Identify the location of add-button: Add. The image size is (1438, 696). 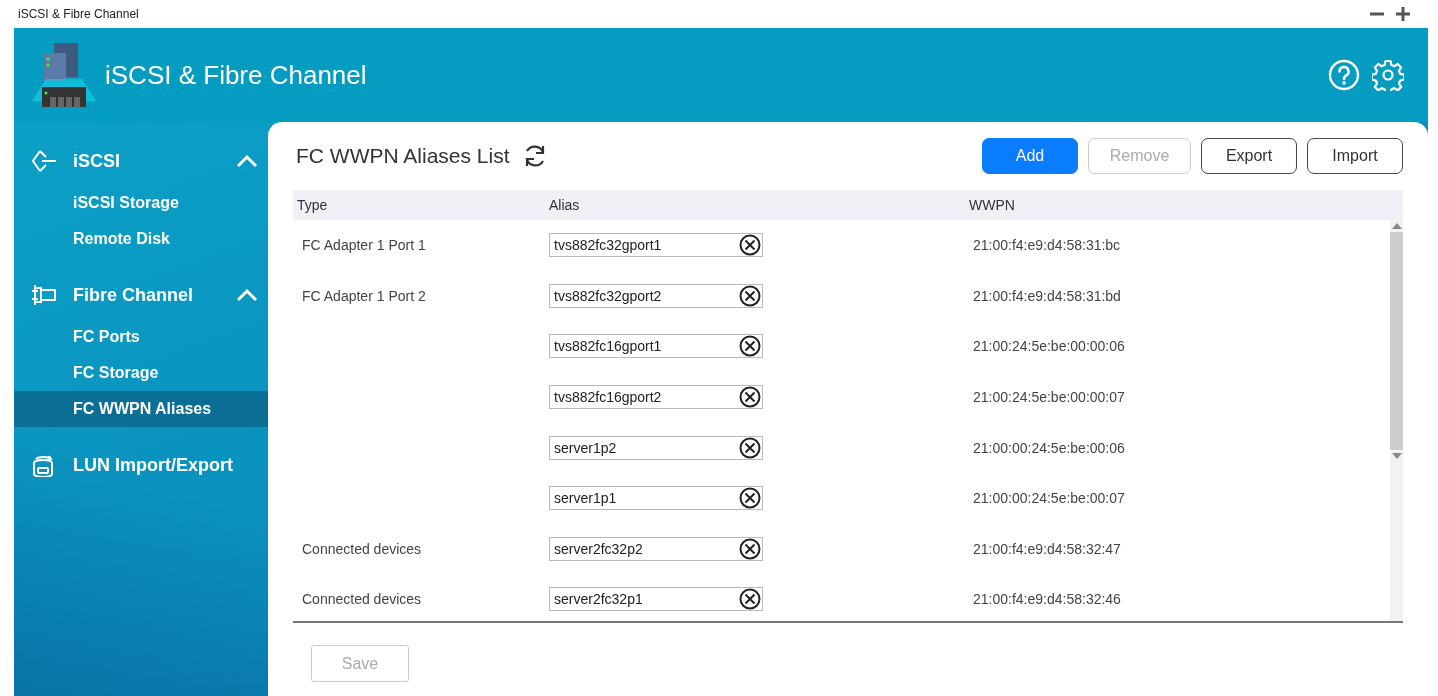
(1030, 156).